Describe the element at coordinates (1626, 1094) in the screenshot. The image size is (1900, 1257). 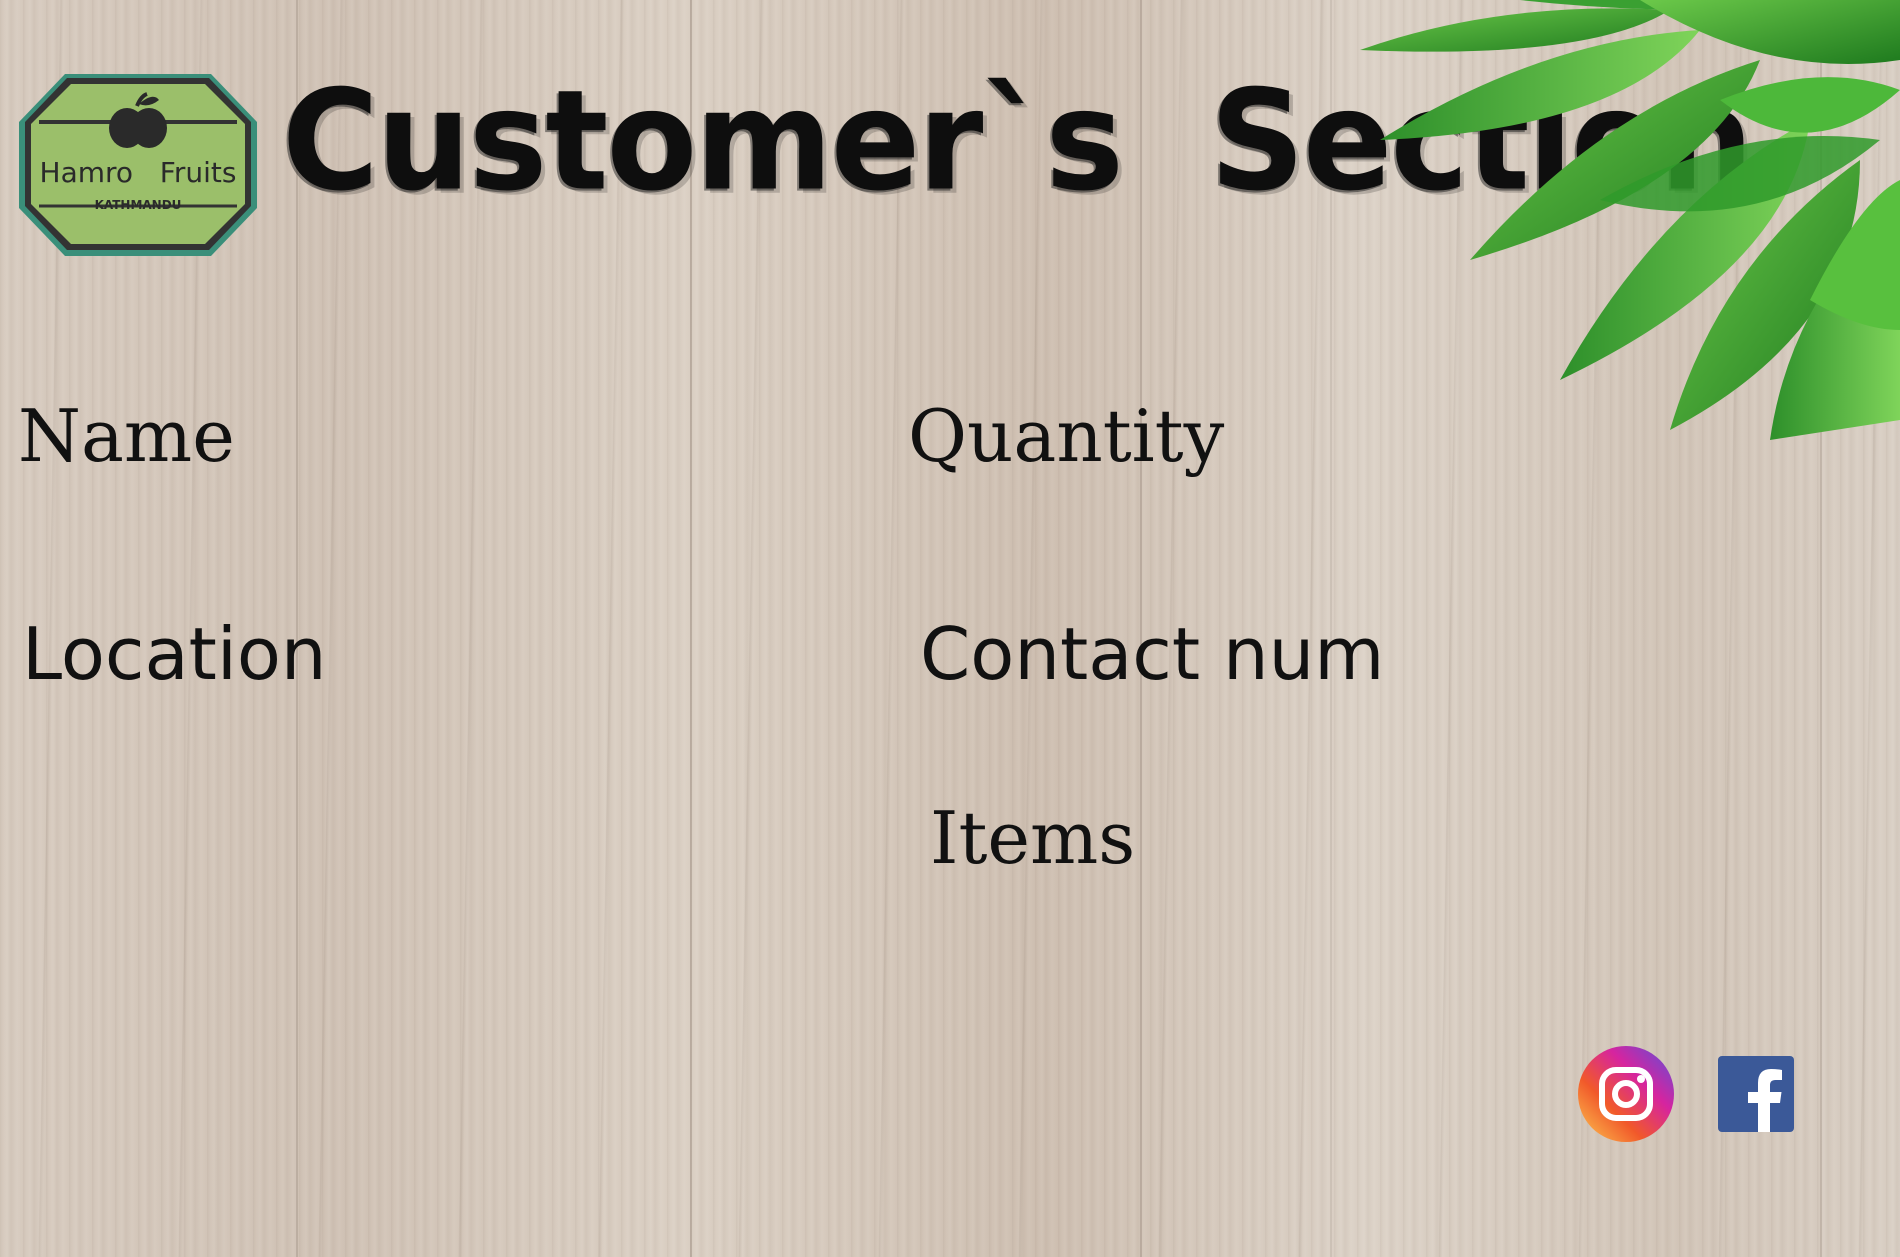
I see `instagram-icon` at that location.